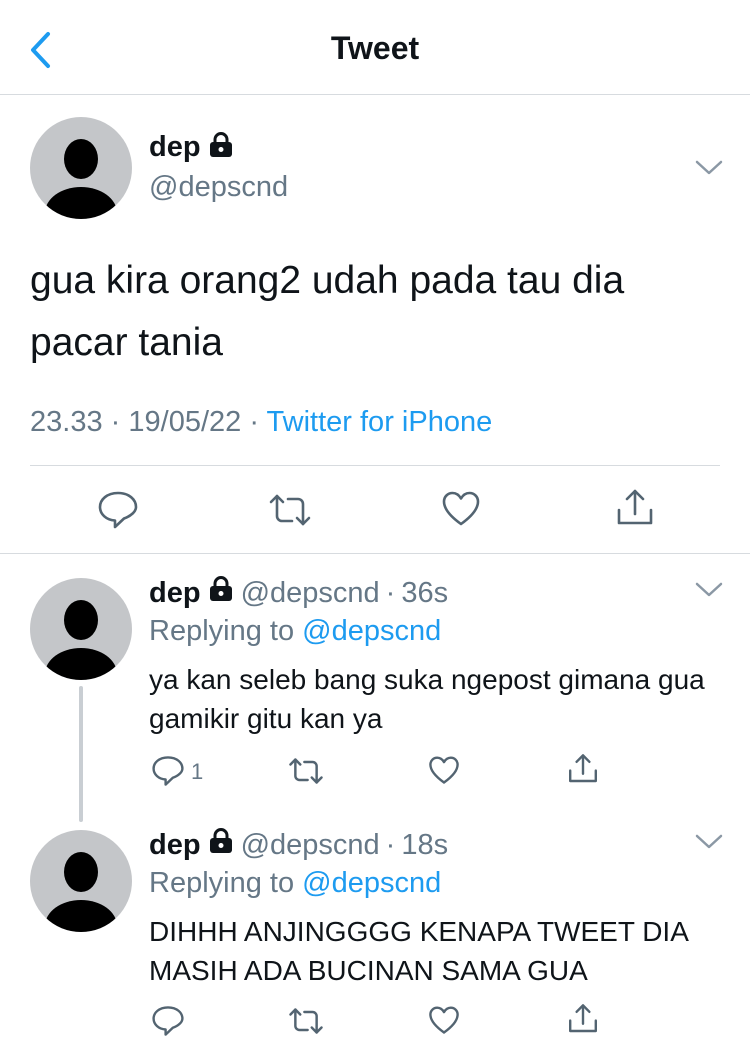 This screenshot has height=1054, width=750. What do you see at coordinates (425, 844) in the screenshot?
I see `reply-age: 18s` at bounding box center [425, 844].